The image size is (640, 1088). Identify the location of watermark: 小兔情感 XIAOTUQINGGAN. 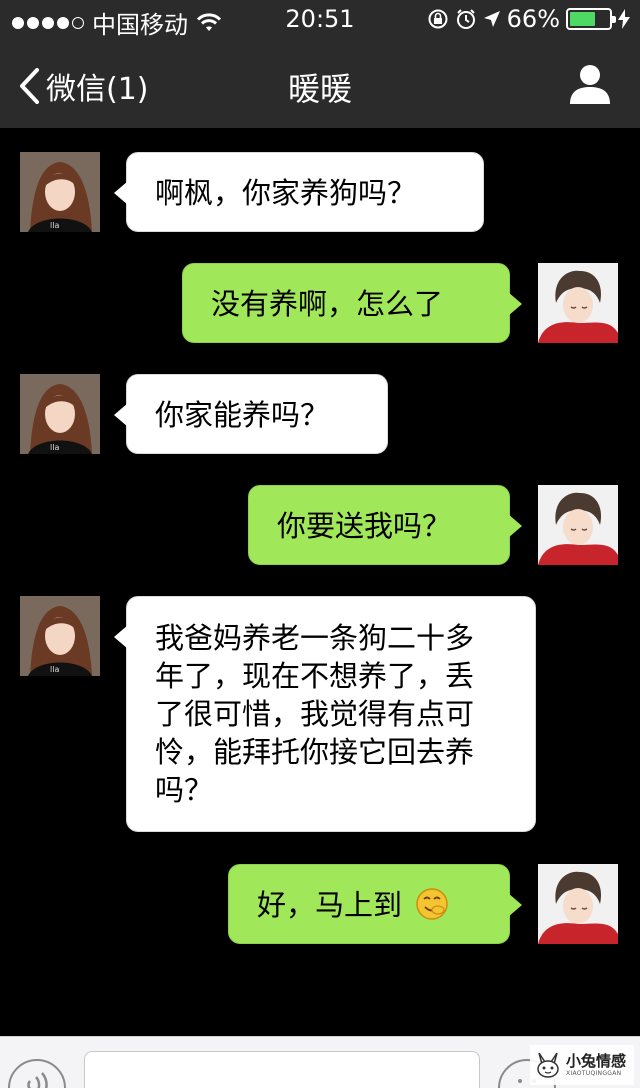
(582, 1065).